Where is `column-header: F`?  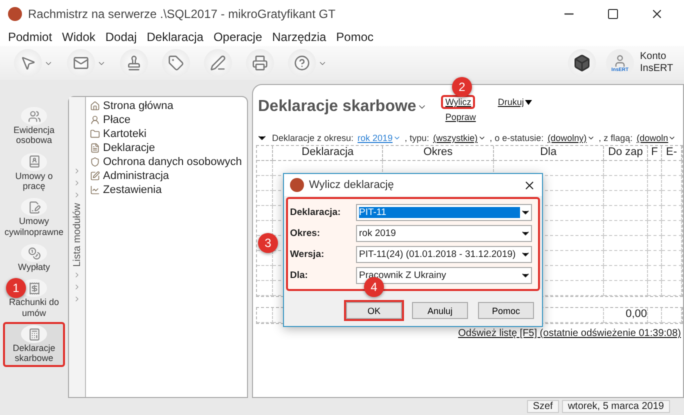
column-header: F is located at coordinates (655, 153).